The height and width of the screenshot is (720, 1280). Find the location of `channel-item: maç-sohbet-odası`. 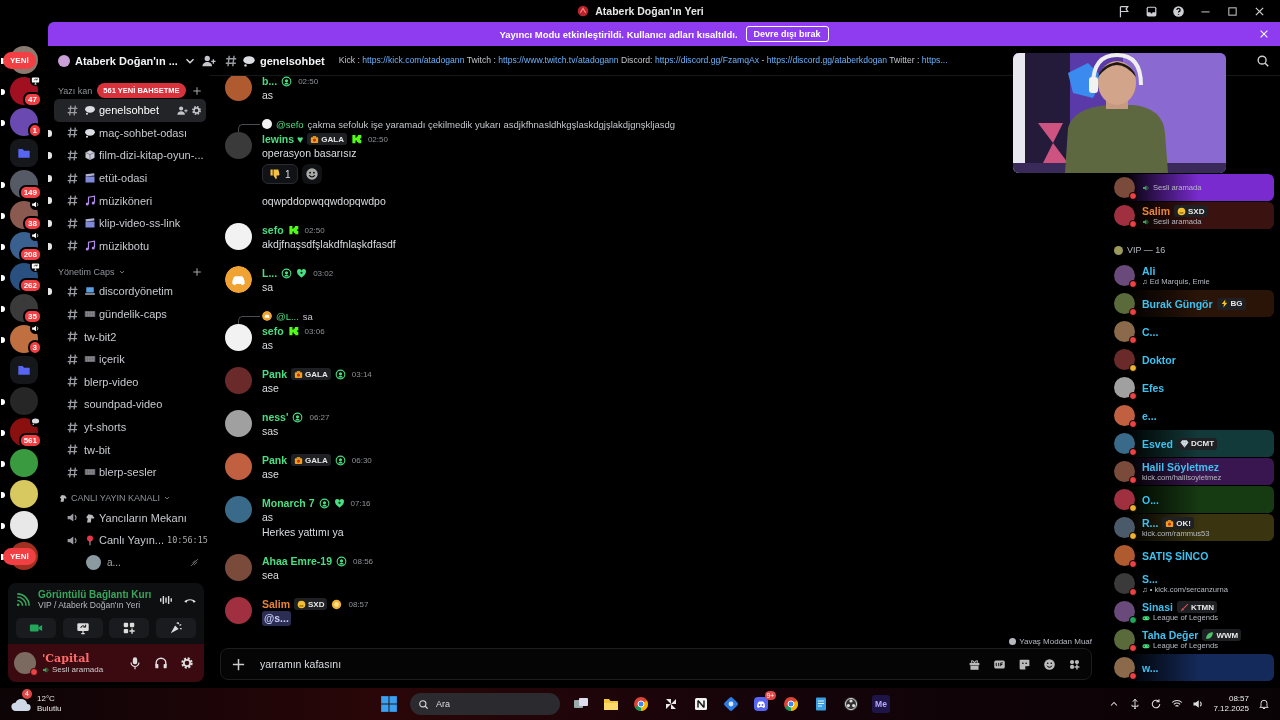

channel-item: maç-sohbet-odası is located at coordinates (130, 133).